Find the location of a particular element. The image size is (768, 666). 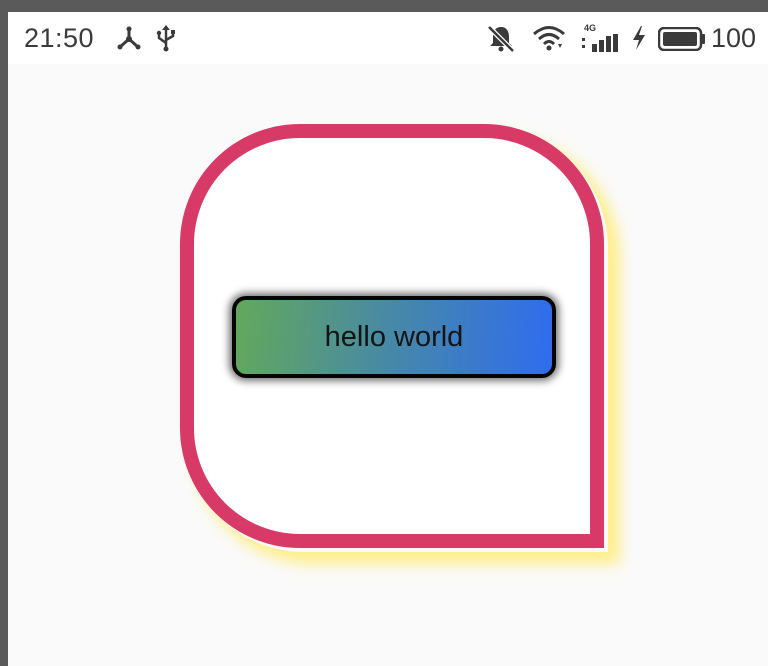

hello-world-button-label: hello world is located at coordinates (394, 336).